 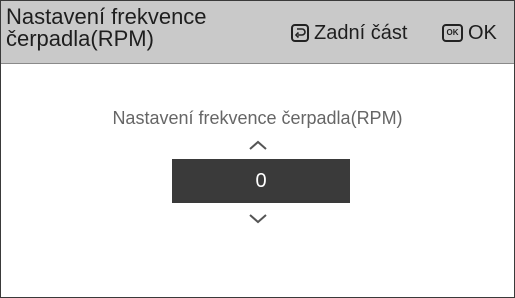 I want to click on ok-button-label: OK, so click(x=482, y=32).